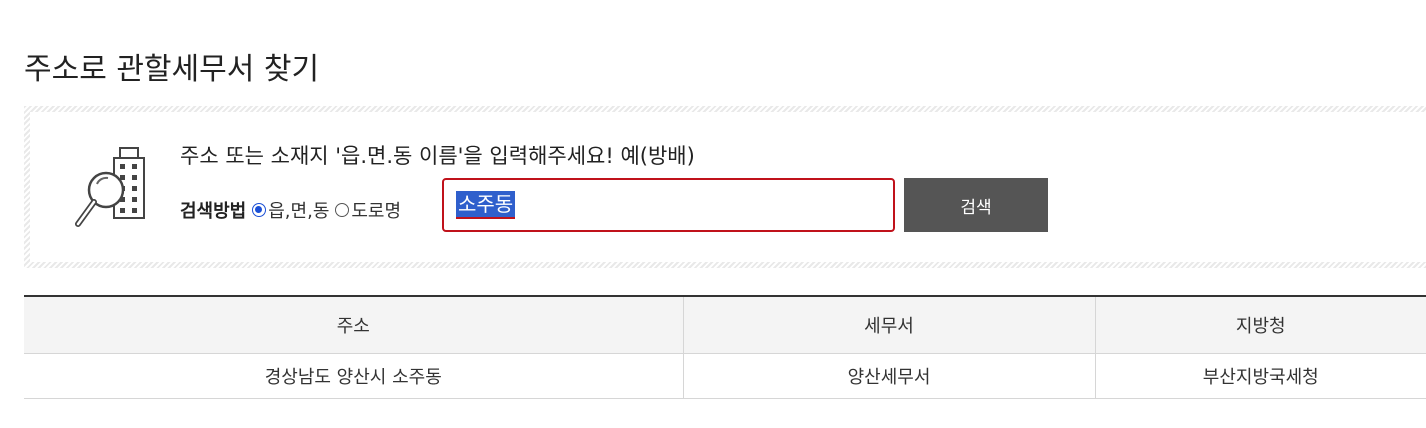  What do you see at coordinates (259, 210) in the screenshot?
I see `radio-checked-icon` at bounding box center [259, 210].